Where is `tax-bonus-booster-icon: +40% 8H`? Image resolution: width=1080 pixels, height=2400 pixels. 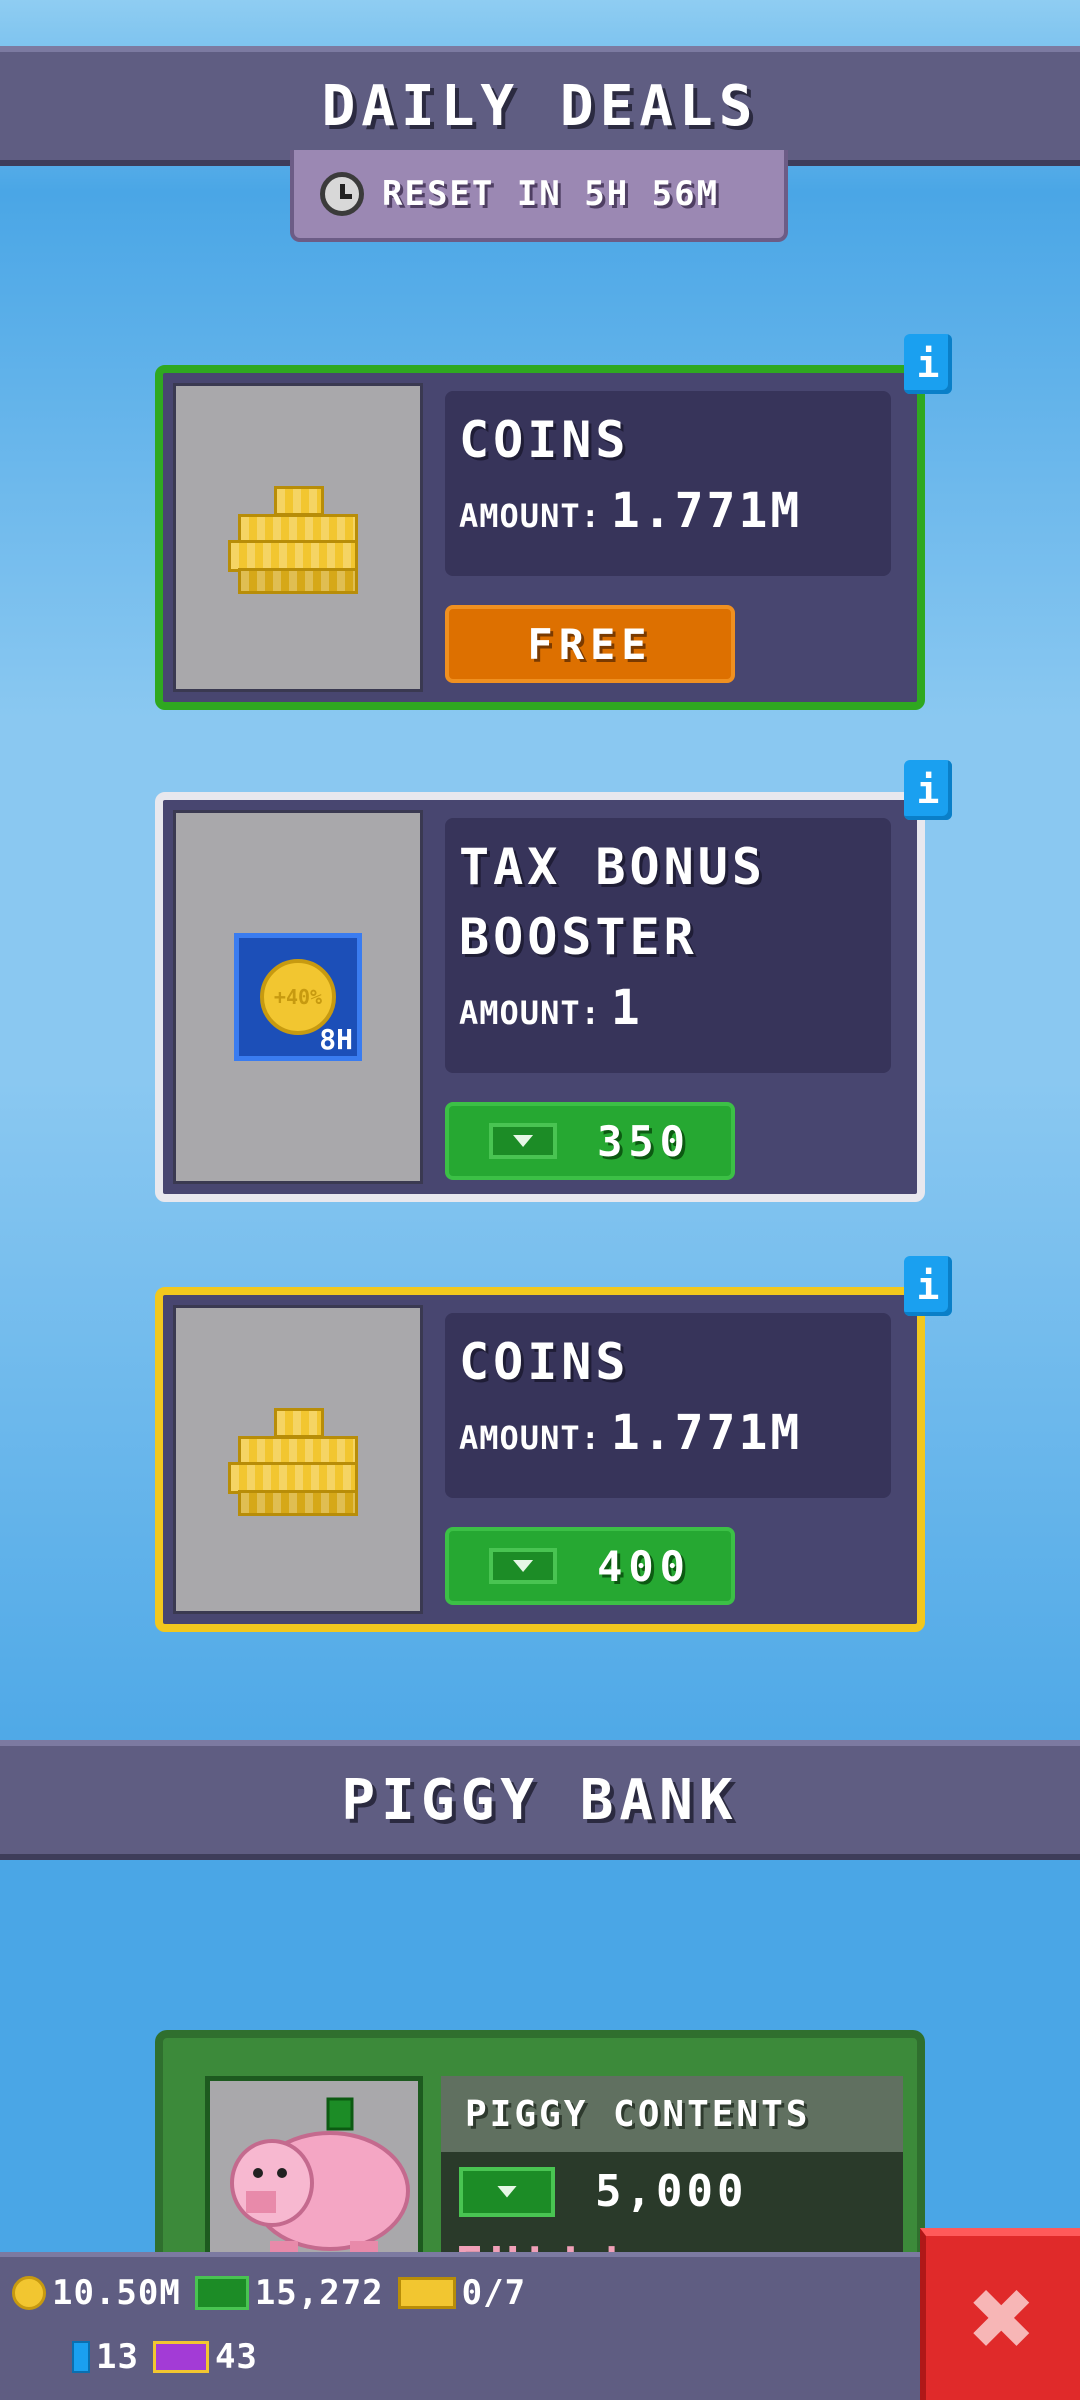
tax-bonus-booster-icon: +40% 8H is located at coordinates (298, 997).